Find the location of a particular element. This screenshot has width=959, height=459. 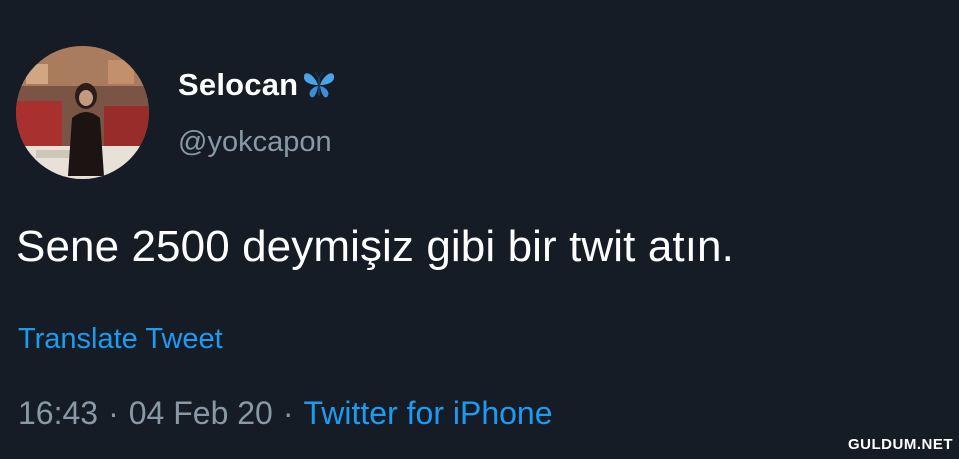

tweet-text: Sene 2500 deymişiz gibi bir twit atın. is located at coordinates (375, 246).